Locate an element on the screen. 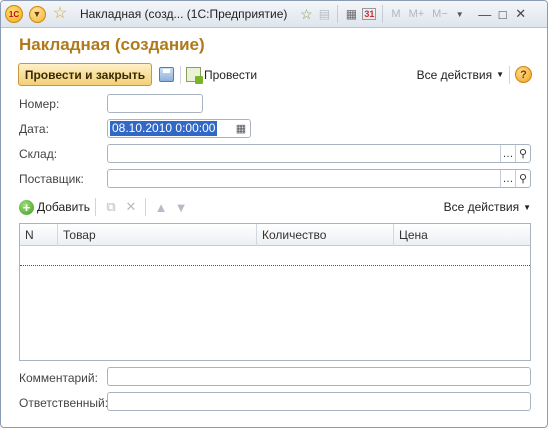 The image size is (548, 428). date-value: 08.10.2010 0:00:00 is located at coordinates (164, 128).